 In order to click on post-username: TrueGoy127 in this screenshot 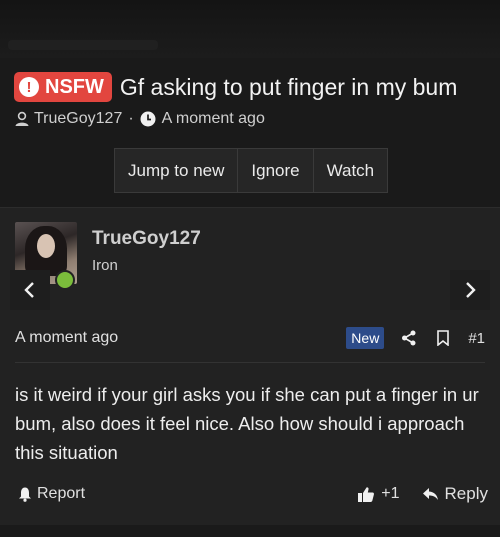, I will do `click(146, 239)`.